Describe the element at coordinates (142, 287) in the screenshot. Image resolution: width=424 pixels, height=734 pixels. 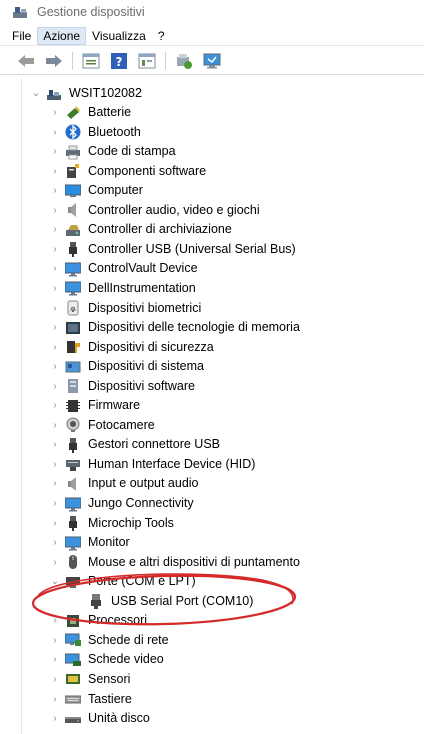
I see `tree-category-label: DellInstrumentation` at that location.